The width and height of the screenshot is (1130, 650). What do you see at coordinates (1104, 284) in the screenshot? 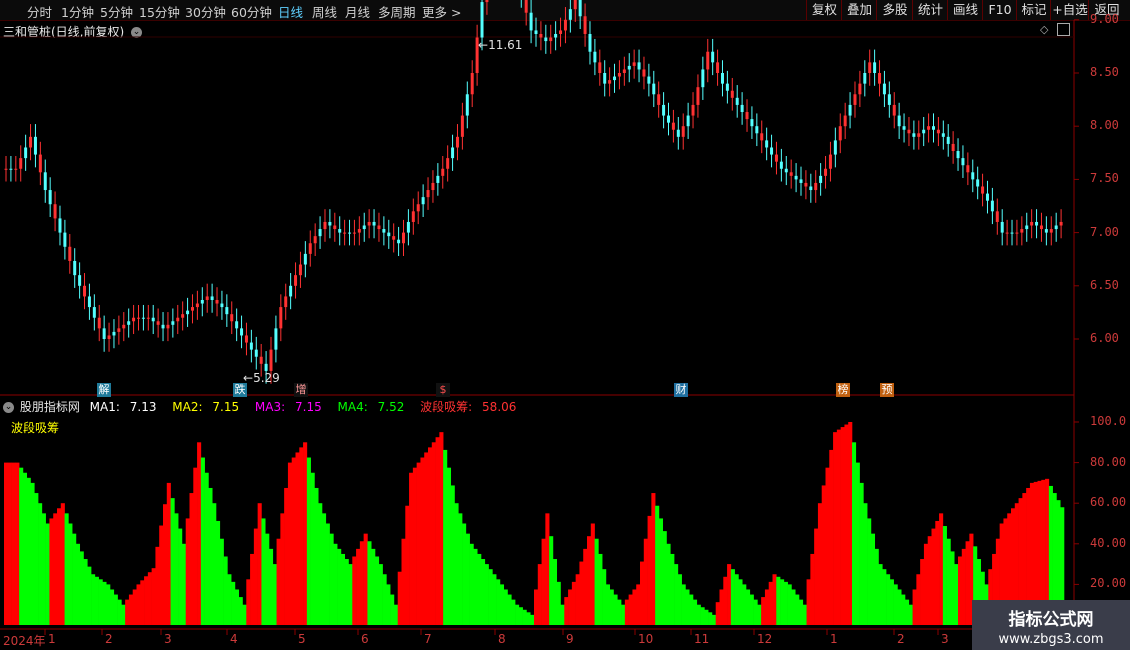
I see `price-tick: 6.50` at bounding box center [1104, 284].